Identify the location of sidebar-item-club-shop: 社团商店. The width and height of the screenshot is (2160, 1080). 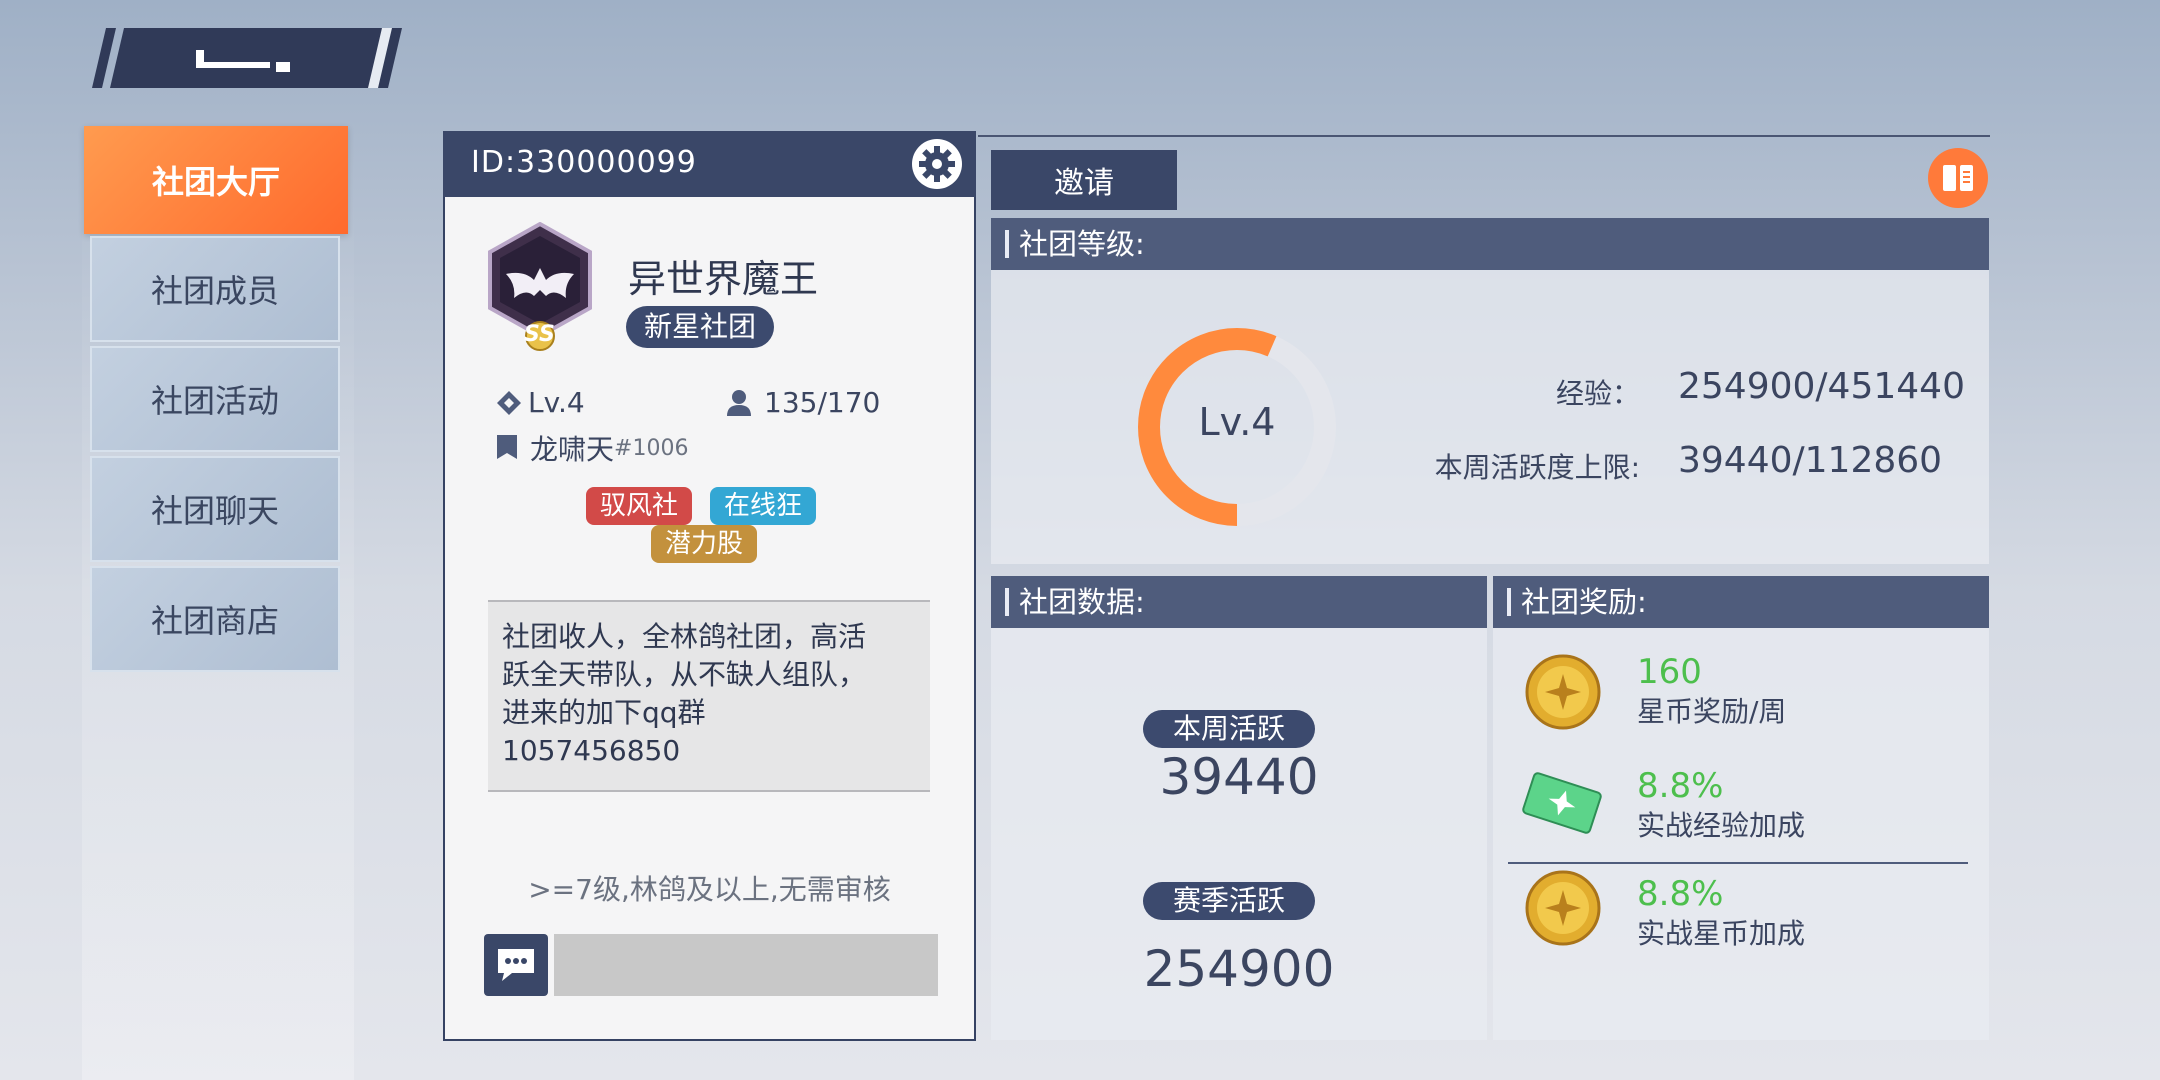
(215, 619).